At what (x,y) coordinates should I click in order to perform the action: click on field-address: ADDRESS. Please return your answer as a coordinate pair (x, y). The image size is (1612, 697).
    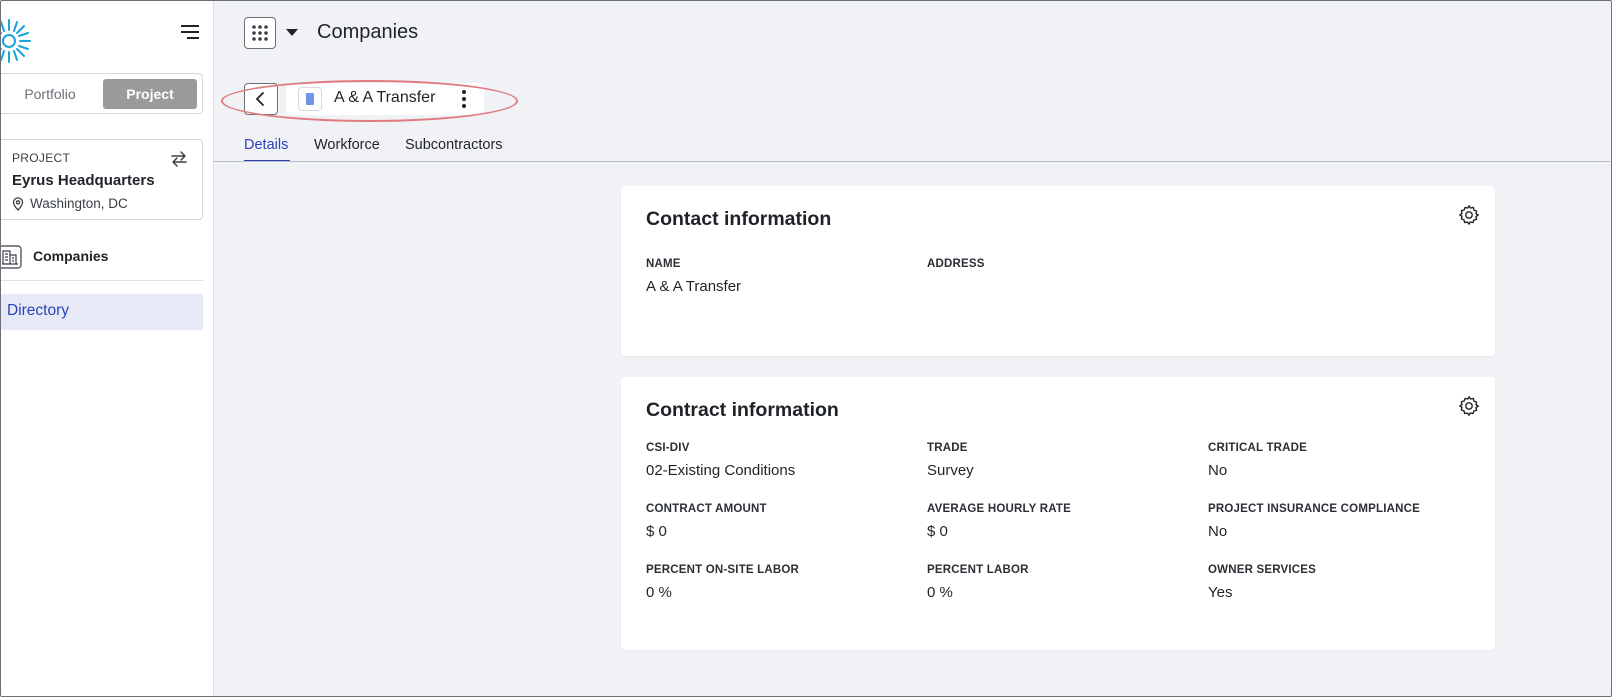
    Looking at the image, I should click on (956, 268).